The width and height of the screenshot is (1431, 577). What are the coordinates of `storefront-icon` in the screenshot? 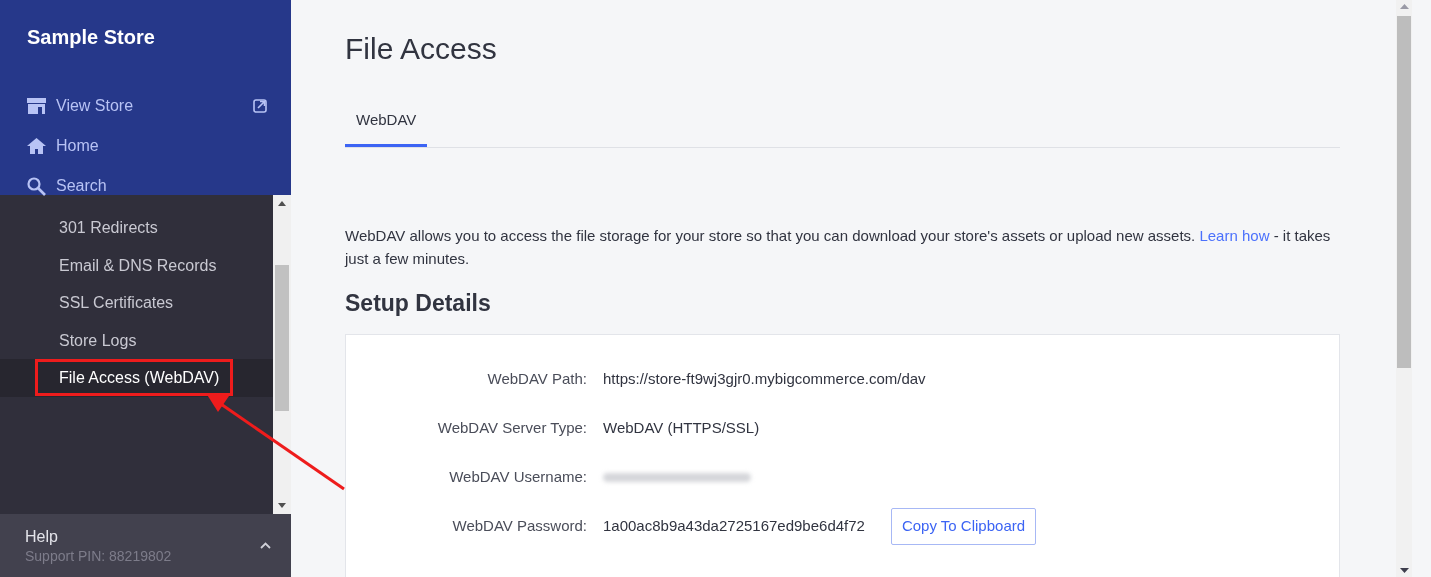 It's located at (36, 106).